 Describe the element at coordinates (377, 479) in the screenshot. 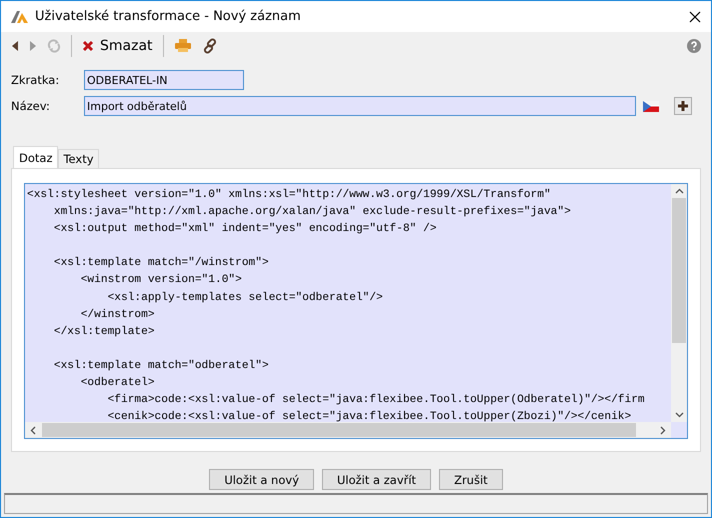

I see `dialog-button: Uložit a zavřít` at that location.